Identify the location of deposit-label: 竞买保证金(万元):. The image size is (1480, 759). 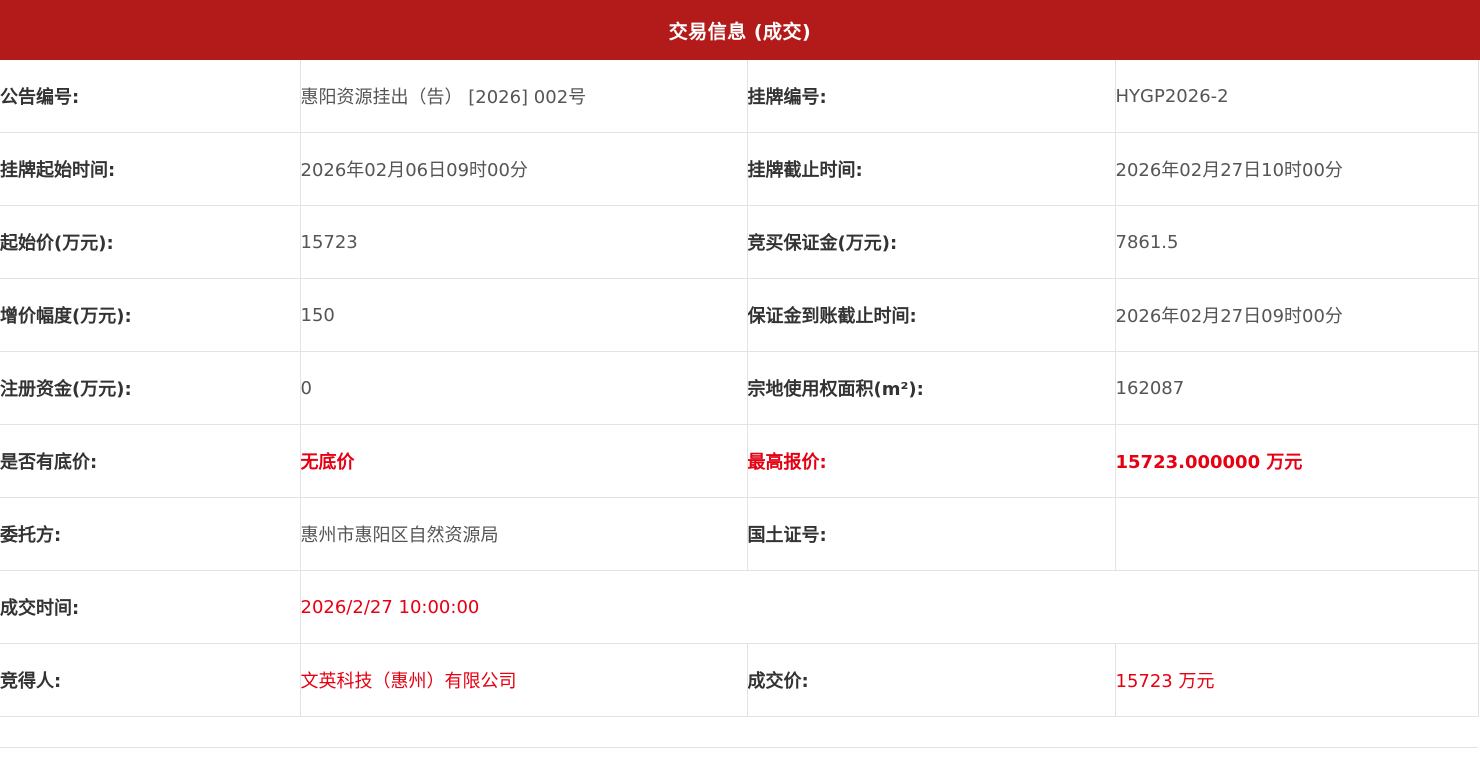
(931, 242).